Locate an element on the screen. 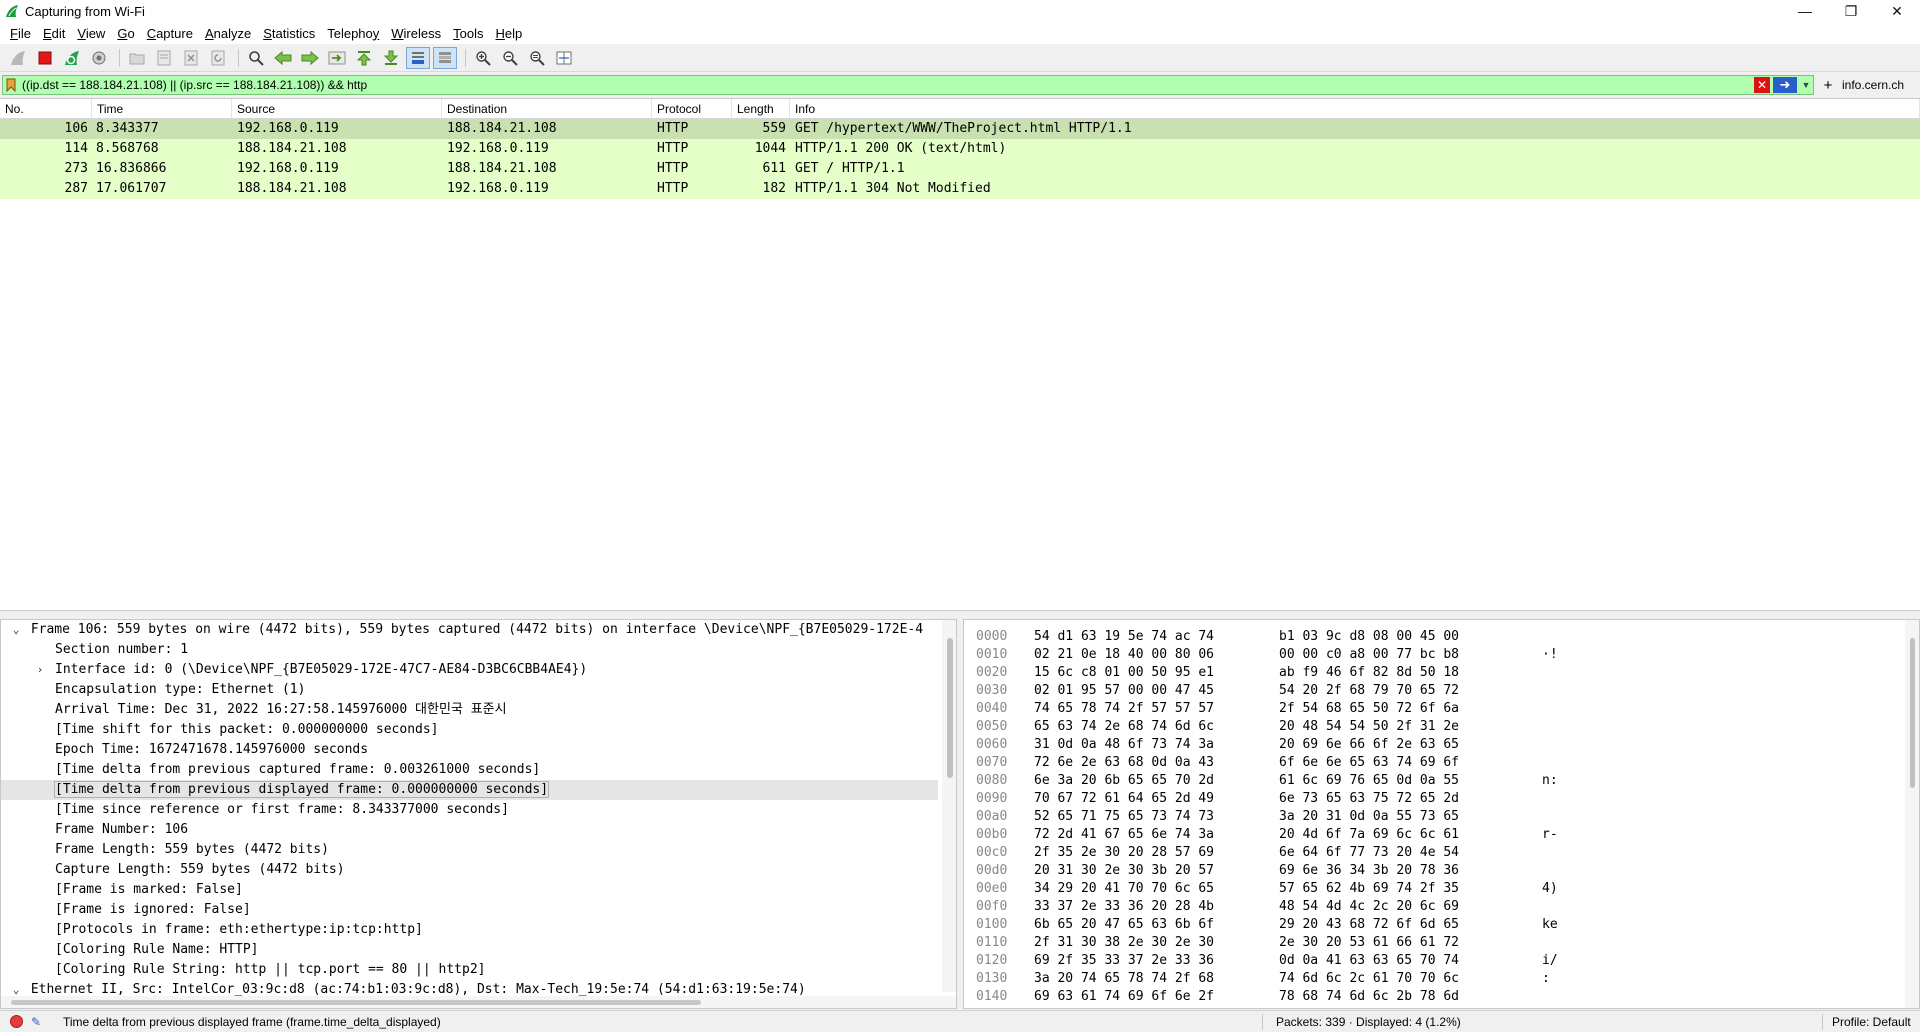 This screenshot has width=1920, height=1032. menu-file: File is located at coordinates (20, 33).